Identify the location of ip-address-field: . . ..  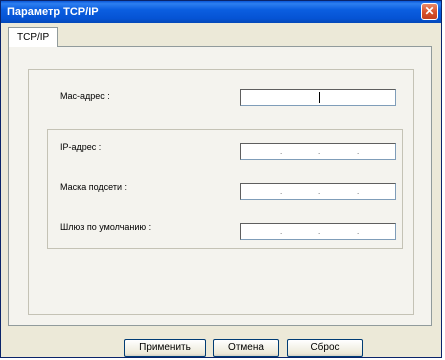
(318, 151).